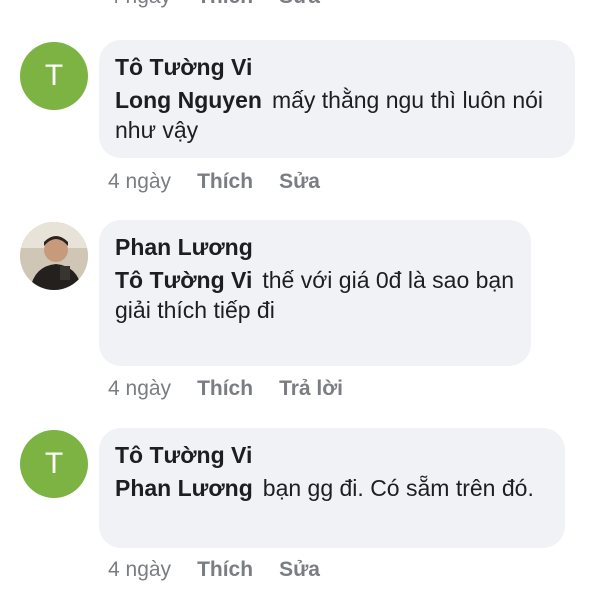  Describe the element at coordinates (398, 488) in the screenshot. I see `comment-body: bạn gg đi. Có sẵm trên đó.` at that location.